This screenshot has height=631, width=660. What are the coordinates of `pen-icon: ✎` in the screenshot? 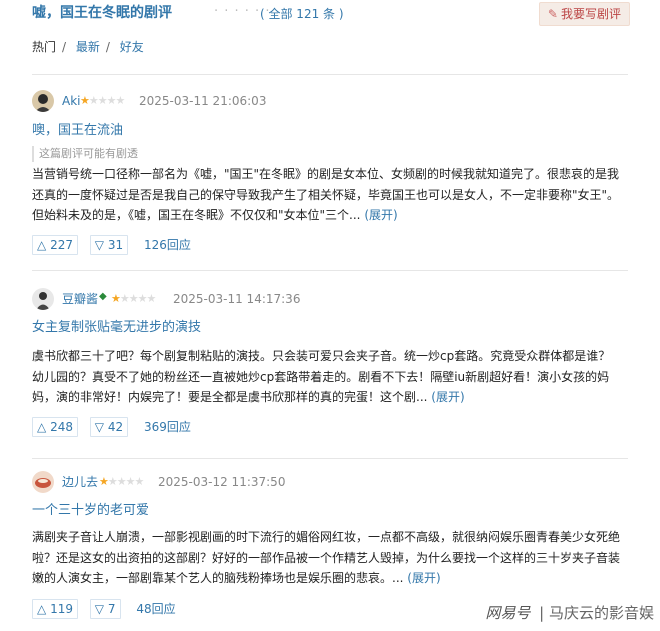 It's located at (552, 14).